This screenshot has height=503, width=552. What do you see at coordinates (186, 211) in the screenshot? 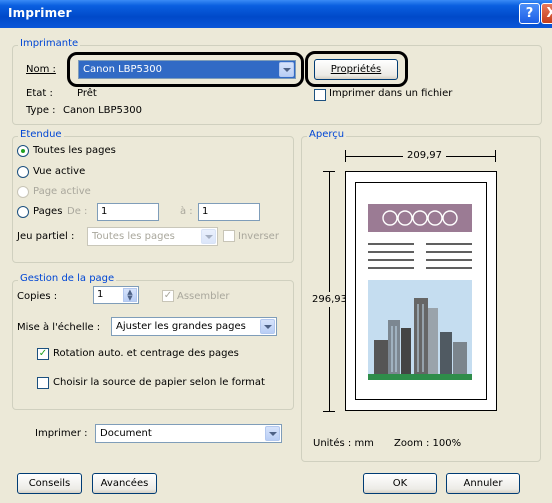
I see `to-label: à :` at bounding box center [186, 211].